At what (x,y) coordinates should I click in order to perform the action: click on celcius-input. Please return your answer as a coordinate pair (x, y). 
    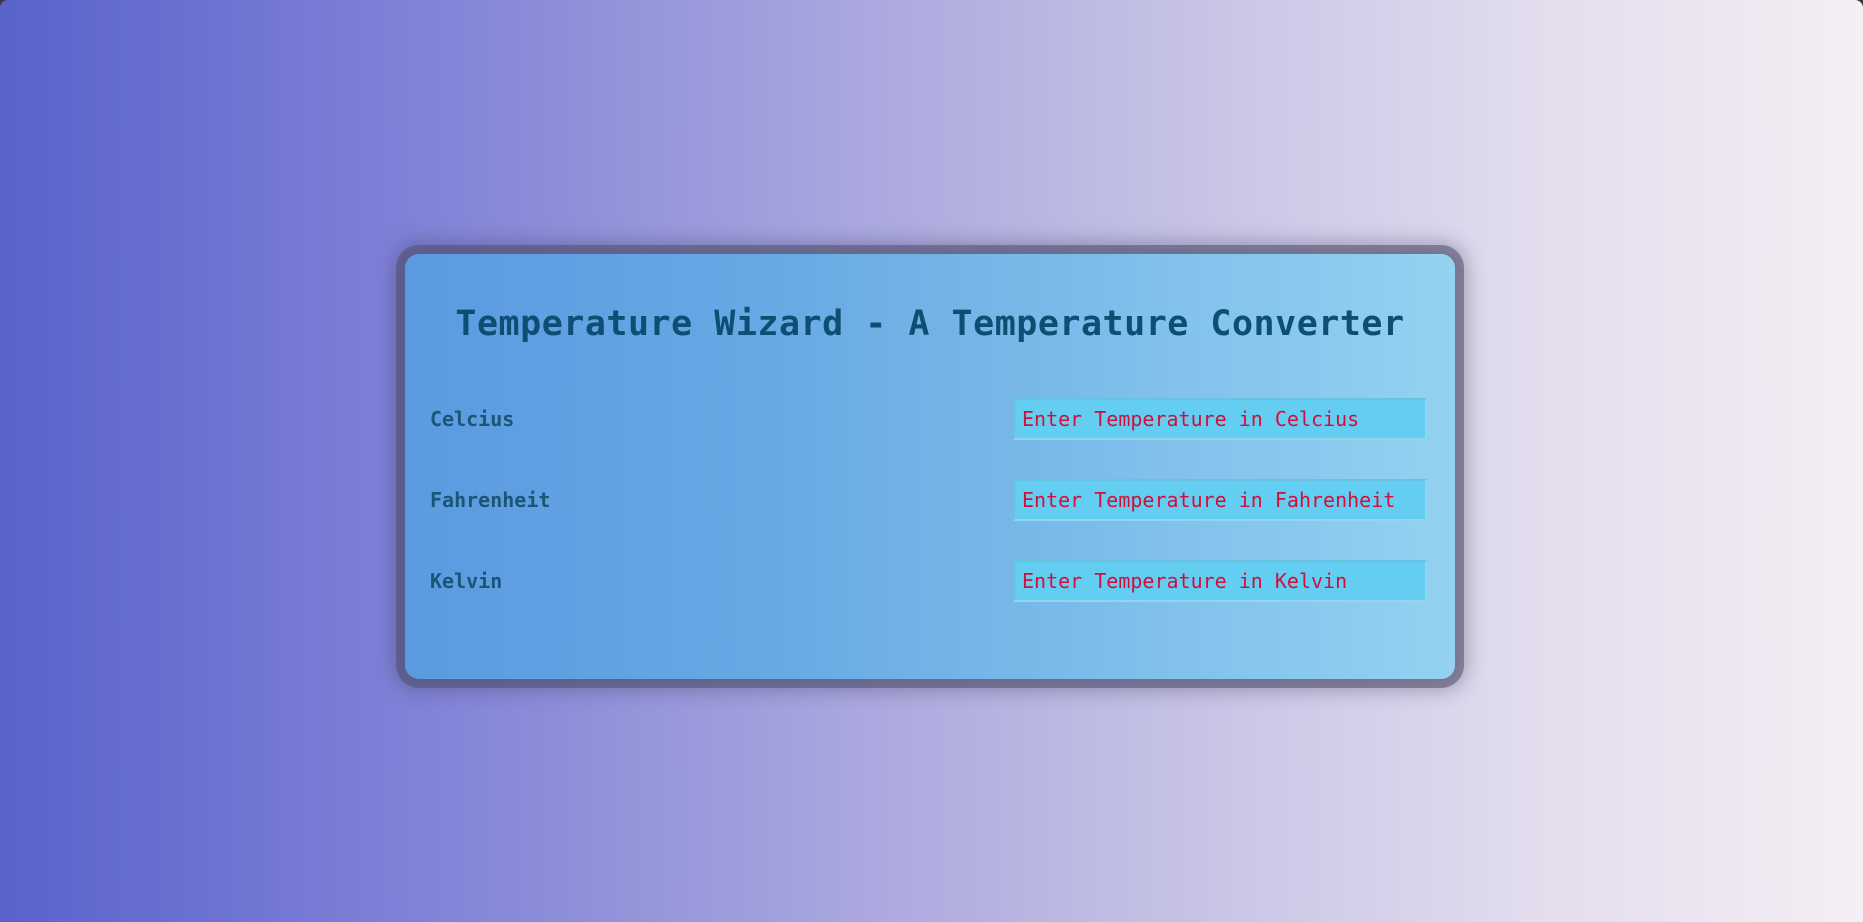
    Looking at the image, I should click on (1220, 419).